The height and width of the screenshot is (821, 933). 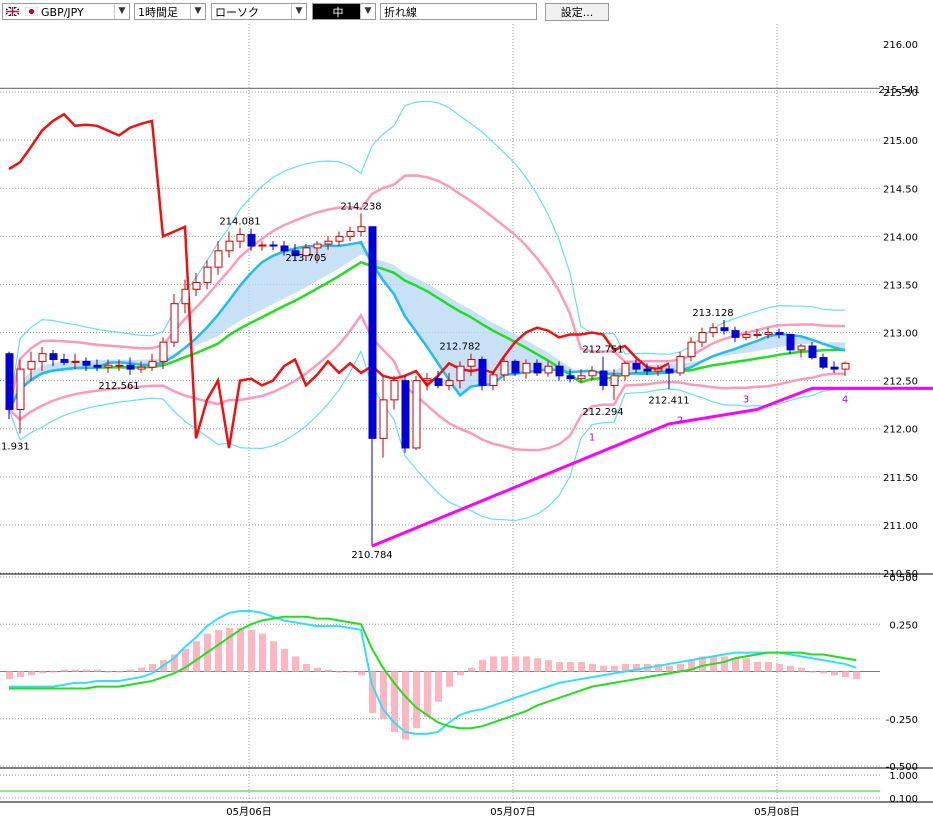 What do you see at coordinates (902, 720) in the screenshot?
I see `y-tick-label: -0.250` at bounding box center [902, 720].